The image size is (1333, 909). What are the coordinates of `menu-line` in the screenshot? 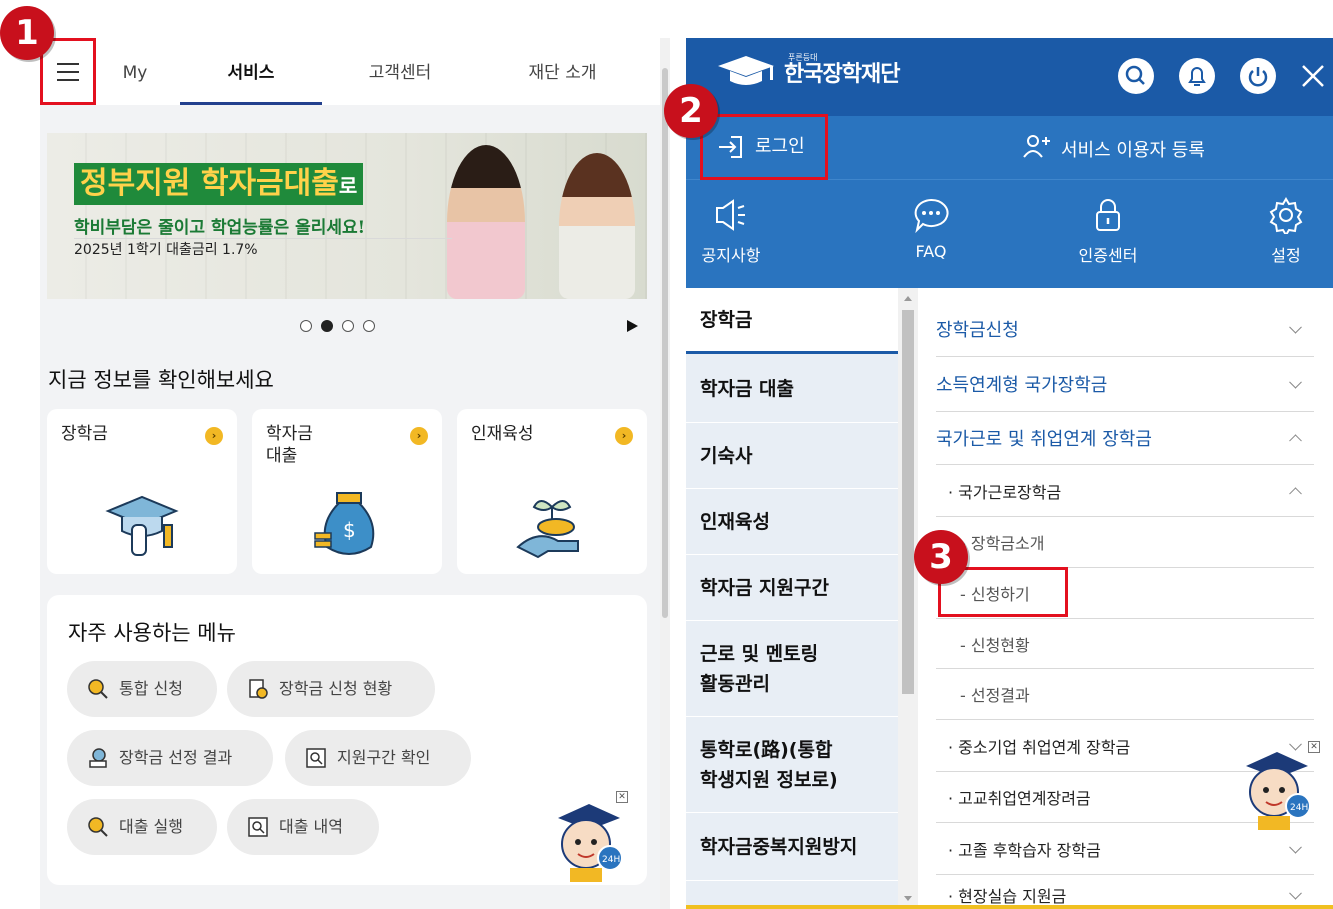 It's located at (68, 63).